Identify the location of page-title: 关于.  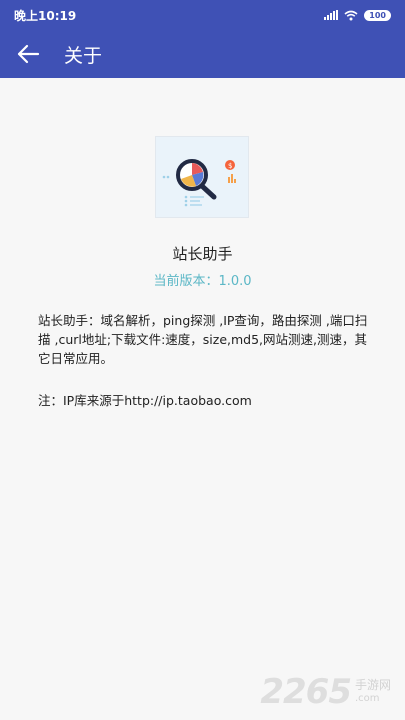
(83, 55).